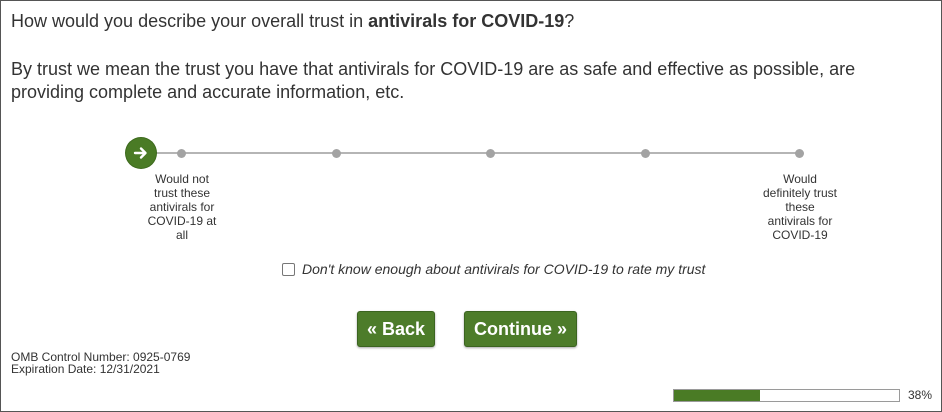 This screenshot has width=942, height=412. What do you see at coordinates (85, 369) in the screenshot?
I see `omb-expiration-date: Expiration Date: 12/31/2021` at bounding box center [85, 369].